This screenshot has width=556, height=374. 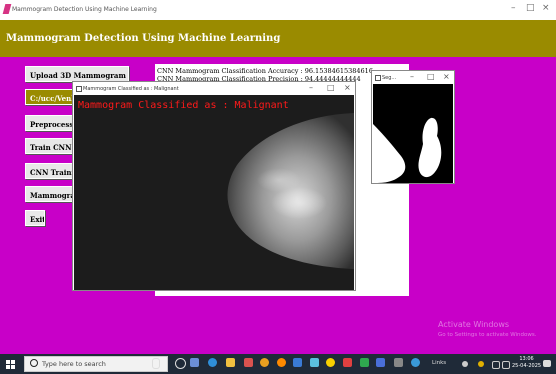 What do you see at coordinates (49, 97) in the screenshot?
I see `dataset-path-label: C:/ucc/Venkat` at bounding box center [49, 97].